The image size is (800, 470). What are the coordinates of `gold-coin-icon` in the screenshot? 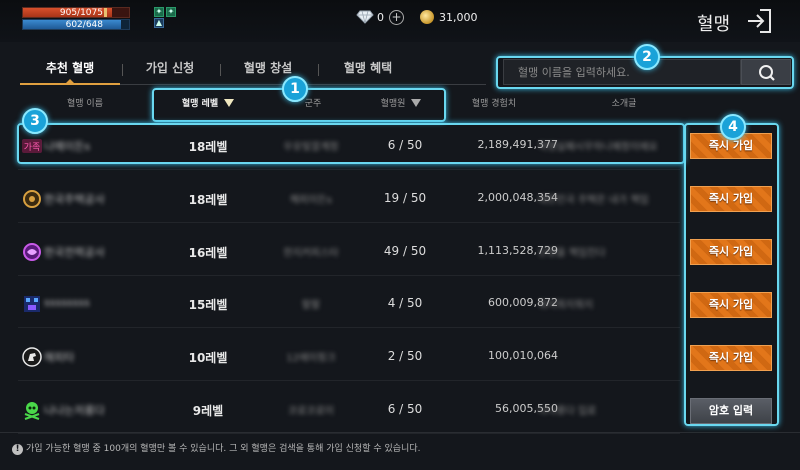 It's located at (427, 17).